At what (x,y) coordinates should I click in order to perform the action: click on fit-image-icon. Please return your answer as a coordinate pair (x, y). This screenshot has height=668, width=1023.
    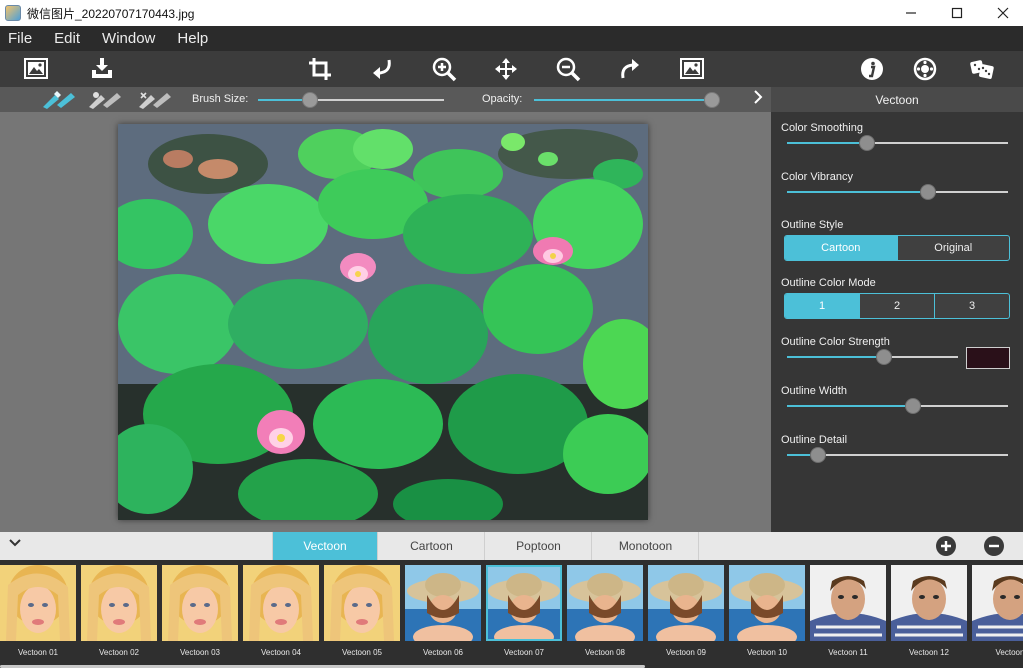
    Looking at the image, I should click on (692, 68).